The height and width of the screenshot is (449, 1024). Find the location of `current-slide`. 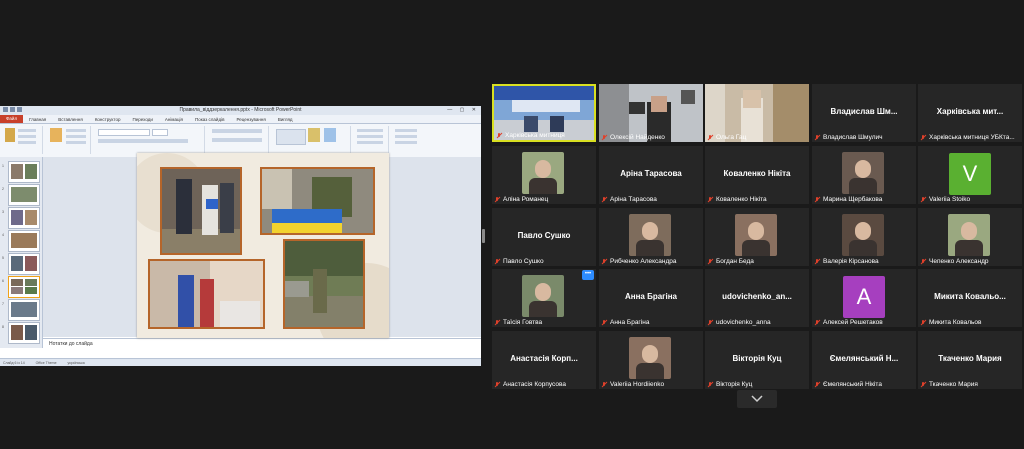

current-slide is located at coordinates (263, 245).